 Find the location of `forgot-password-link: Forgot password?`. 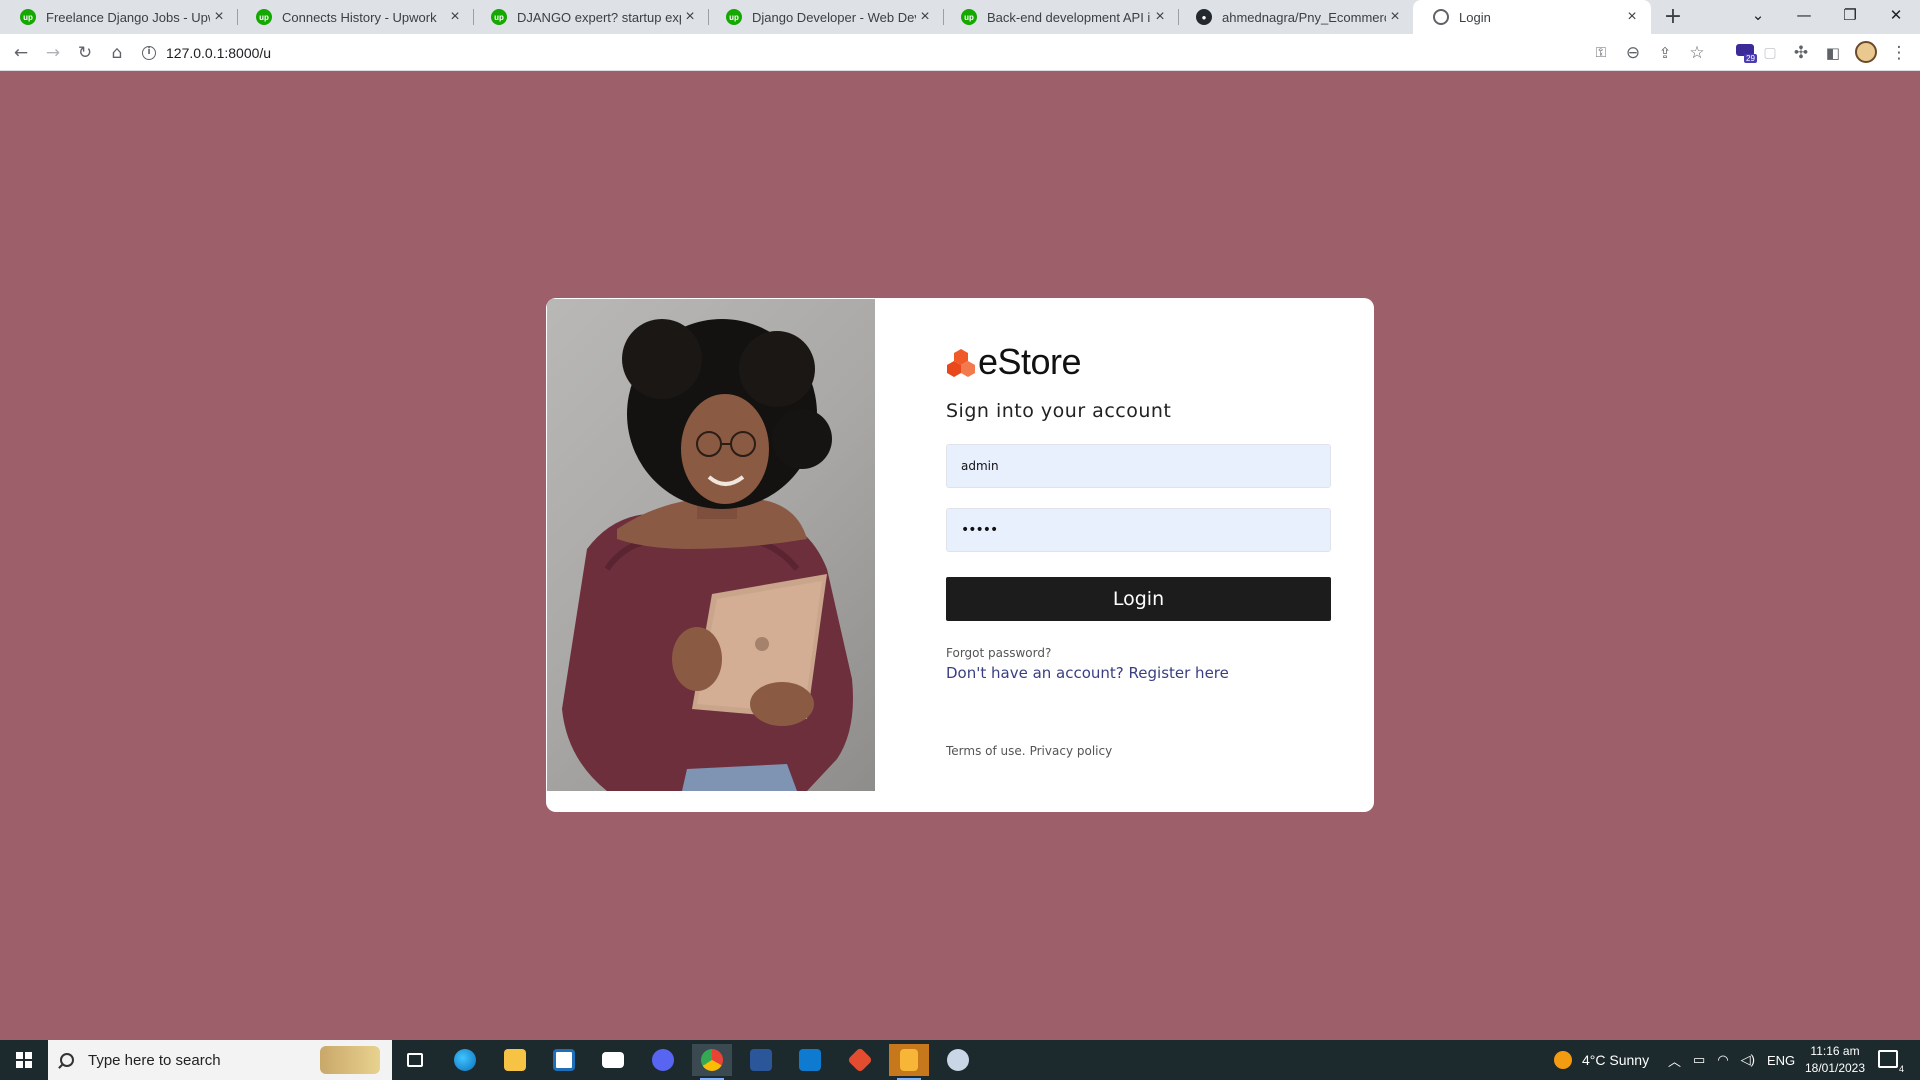

forgot-password-link: Forgot password? is located at coordinates (1138, 653).